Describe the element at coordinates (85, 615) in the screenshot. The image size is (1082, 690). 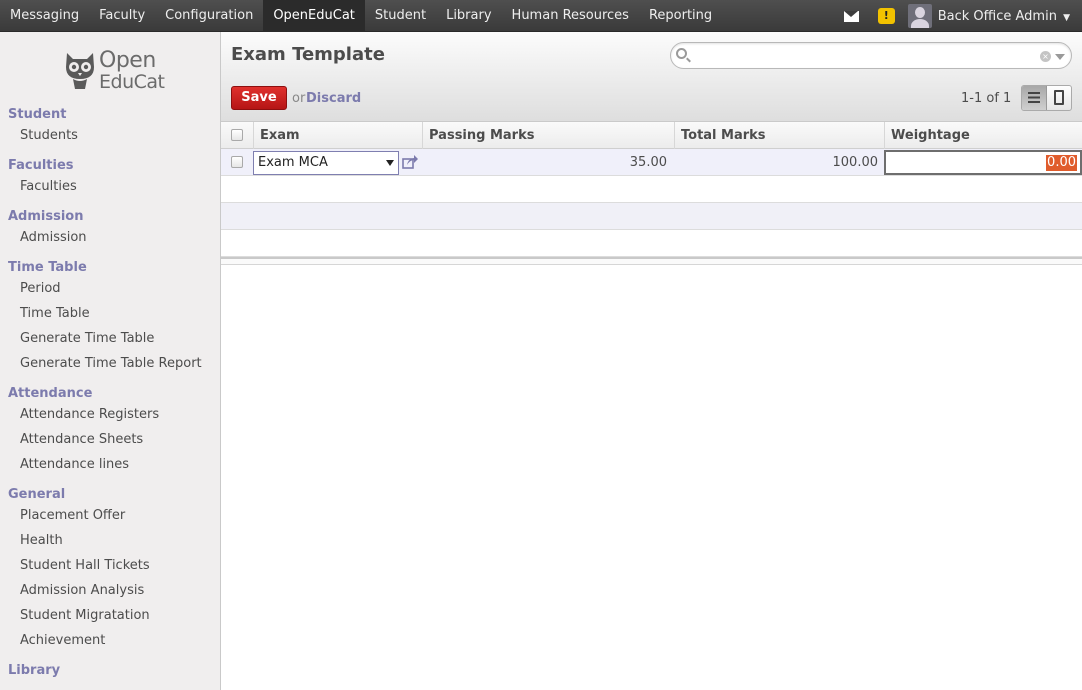
I see `sidebar-item-student-migratation: Student Migratation` at that location.